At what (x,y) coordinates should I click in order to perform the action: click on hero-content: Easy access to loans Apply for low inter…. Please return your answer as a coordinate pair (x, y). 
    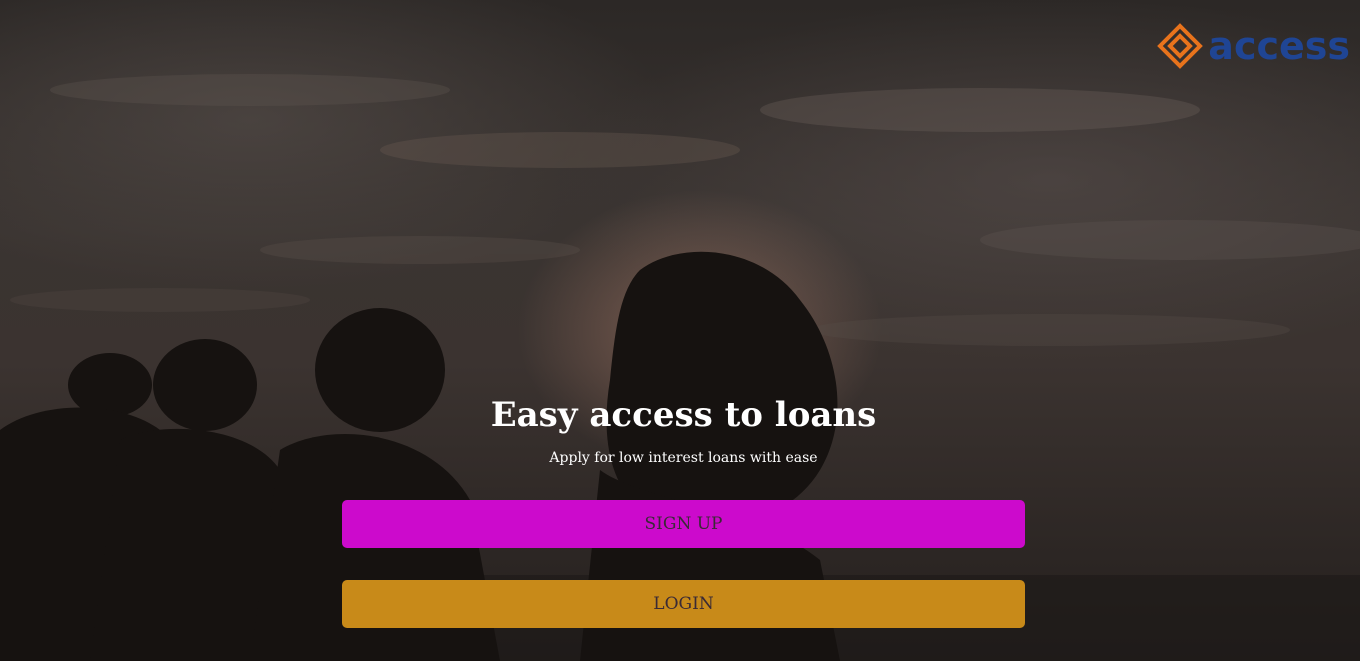
    Looking at the image, I should click on (683, 430).